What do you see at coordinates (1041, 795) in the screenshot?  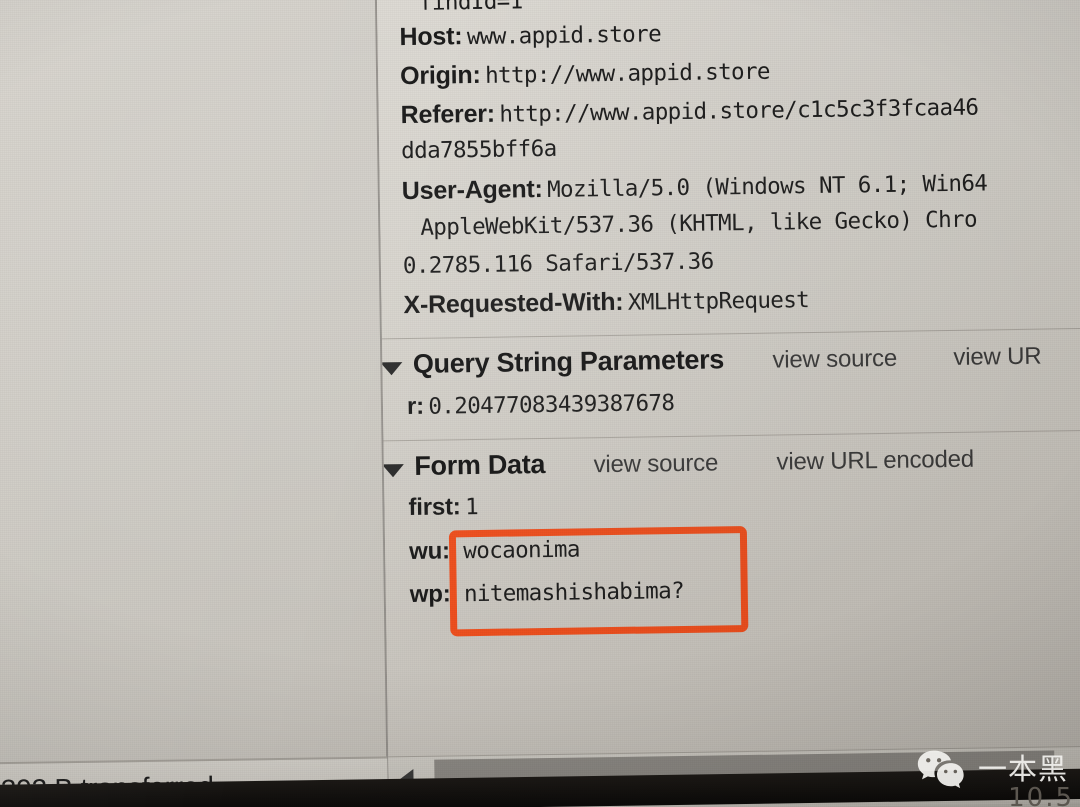 I see `clock-text: 10.5` at bounding box center [1041, 795].